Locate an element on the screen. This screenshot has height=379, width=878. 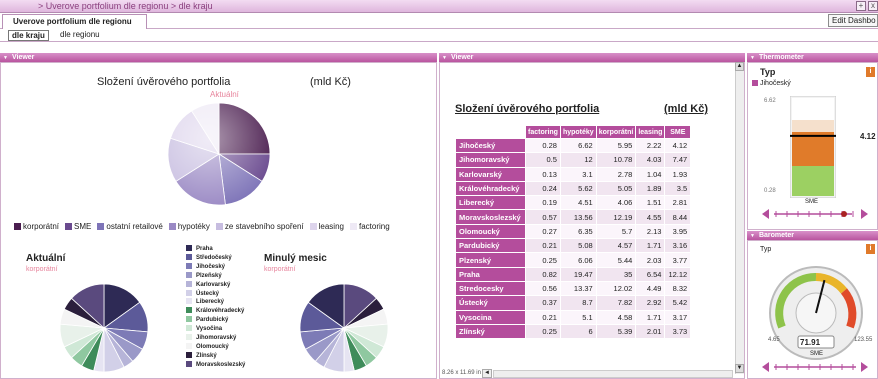
small-right-title: Minulý mesic is located at coordinates (295, 258).